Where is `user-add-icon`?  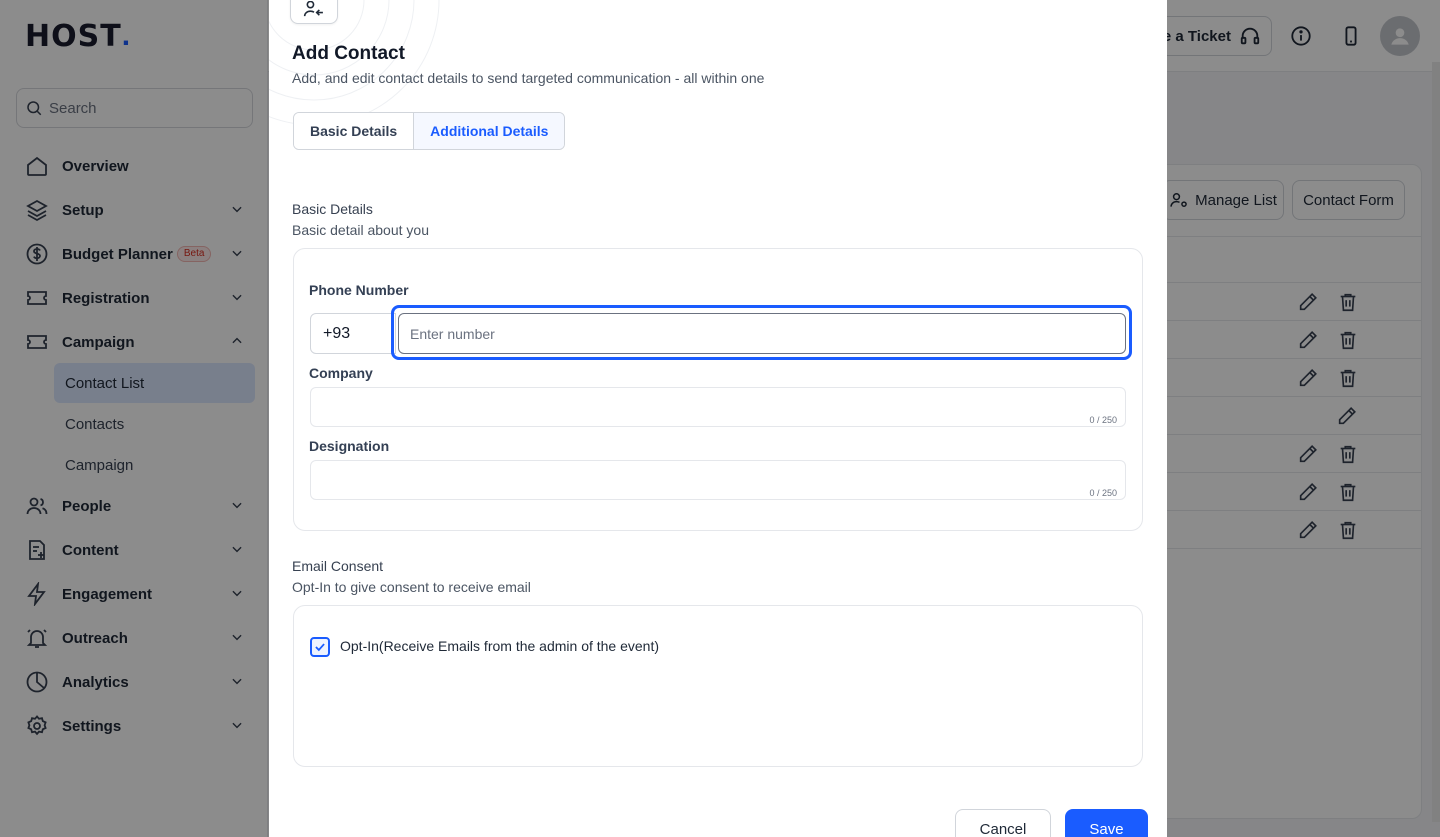 user-add-icon is located at coordinates (313, 9).